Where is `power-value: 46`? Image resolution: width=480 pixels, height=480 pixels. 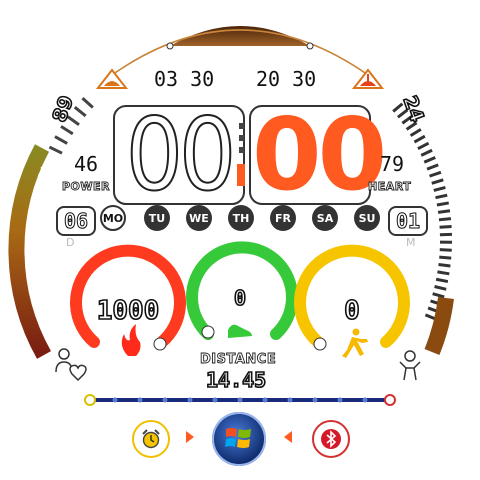 power-value: 46 is located at coordinates (86, 164).